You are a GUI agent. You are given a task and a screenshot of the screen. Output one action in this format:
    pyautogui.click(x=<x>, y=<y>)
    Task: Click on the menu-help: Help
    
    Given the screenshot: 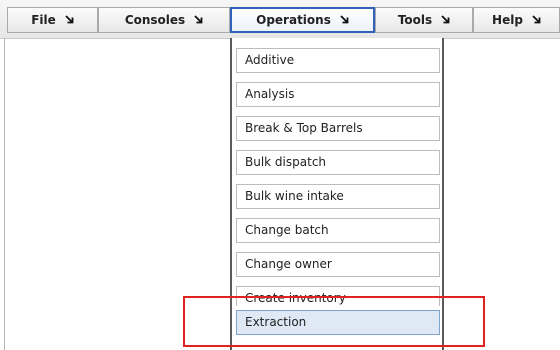 What is the action you would take?
    pyautogui.click(x=516, y=20)
    